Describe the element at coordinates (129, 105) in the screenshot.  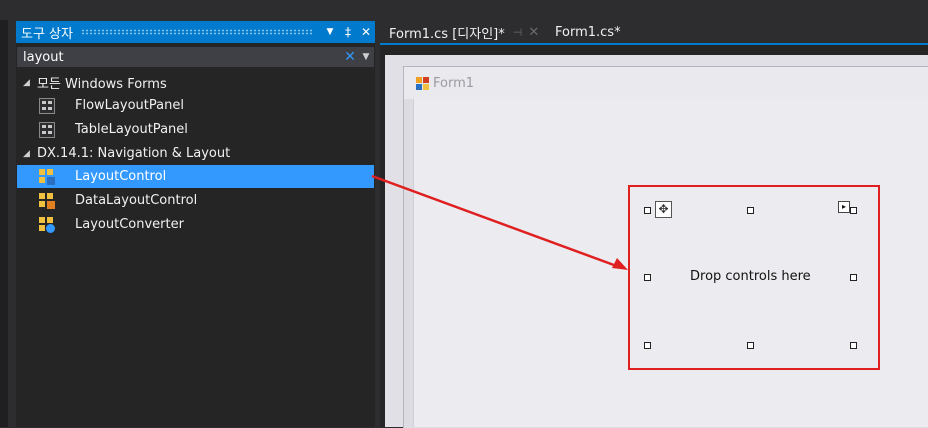
I see `tool-item-label: FlowLayoutPanel` at that location.